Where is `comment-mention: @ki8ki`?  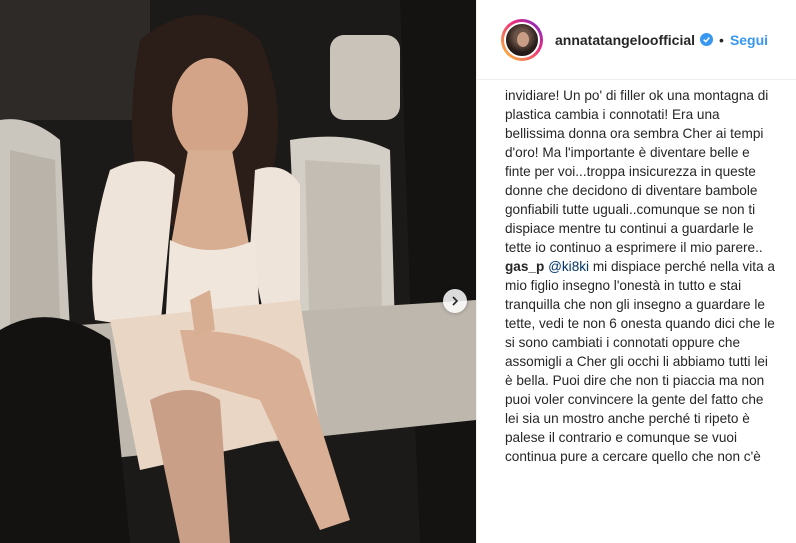
comment-mention: @ki8ki is located at coordinates (568, 266).